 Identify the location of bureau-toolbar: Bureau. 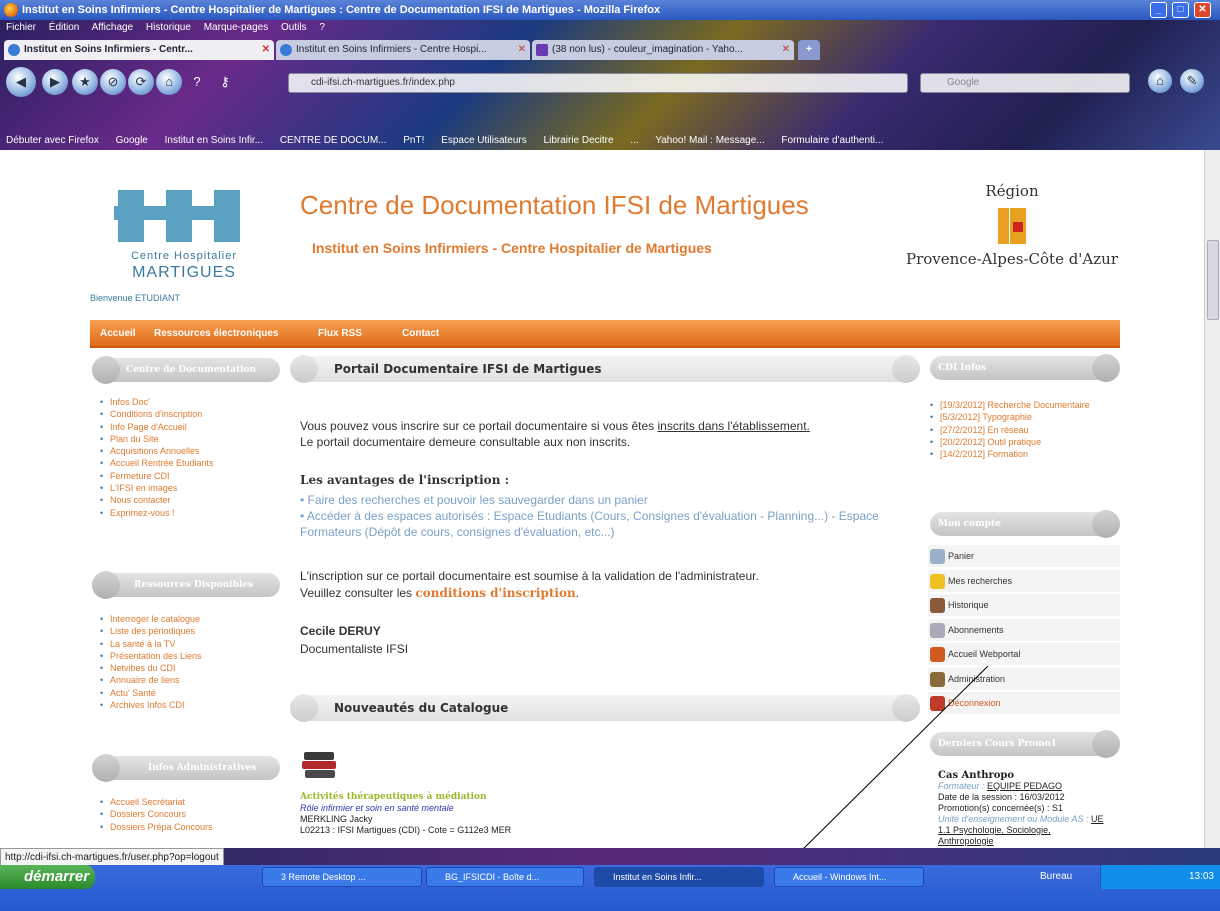
(1056, 877).